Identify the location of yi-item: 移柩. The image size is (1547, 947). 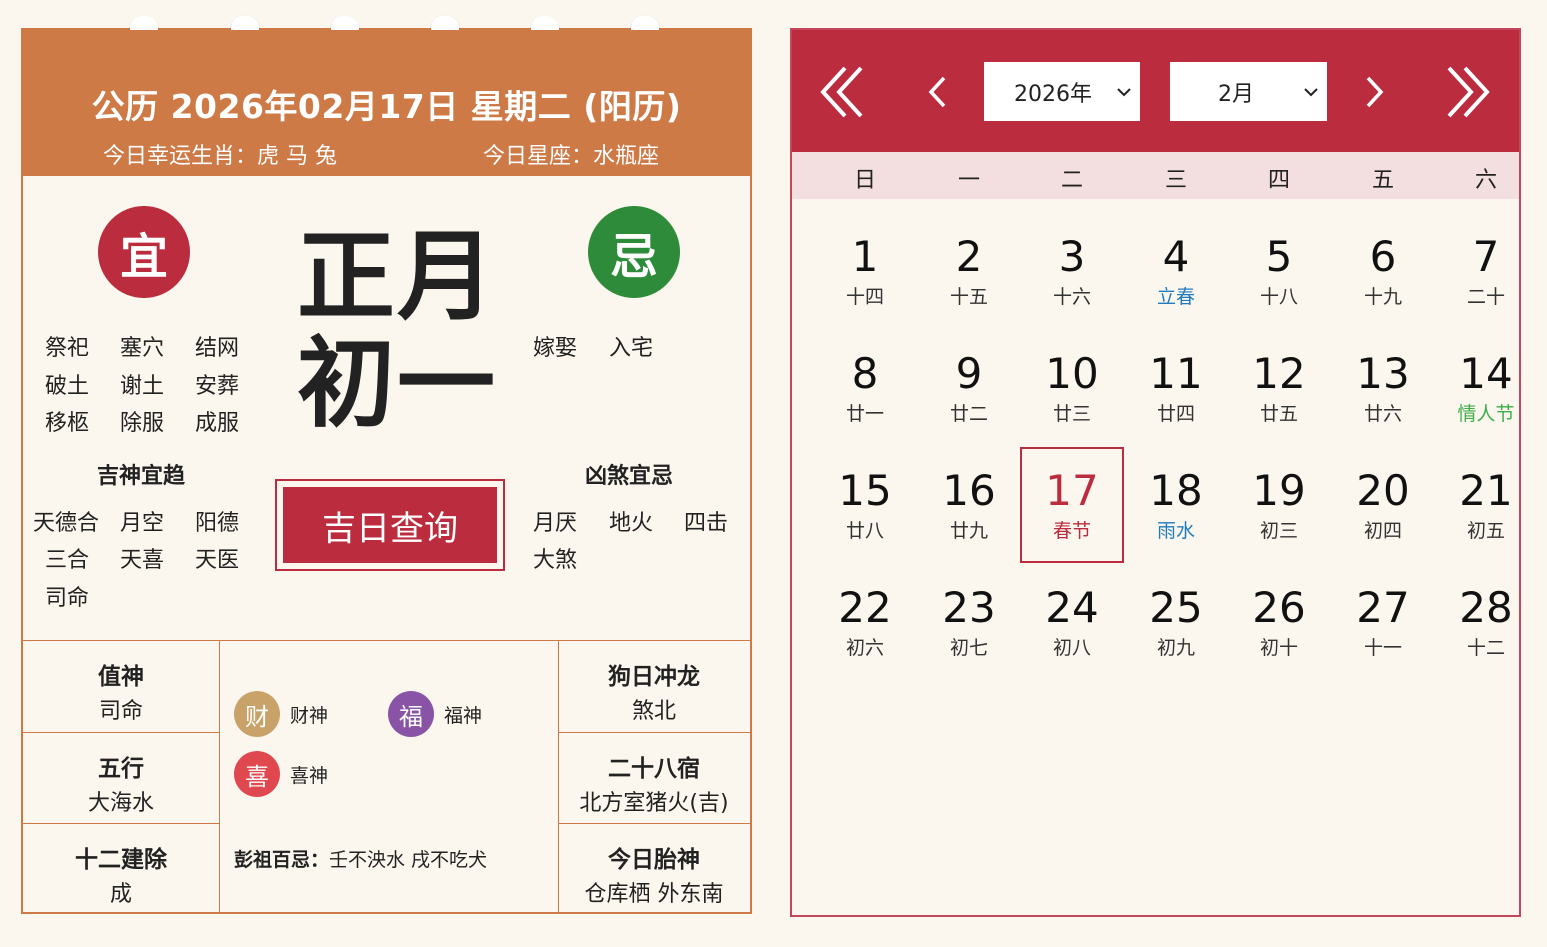
(67, 423).